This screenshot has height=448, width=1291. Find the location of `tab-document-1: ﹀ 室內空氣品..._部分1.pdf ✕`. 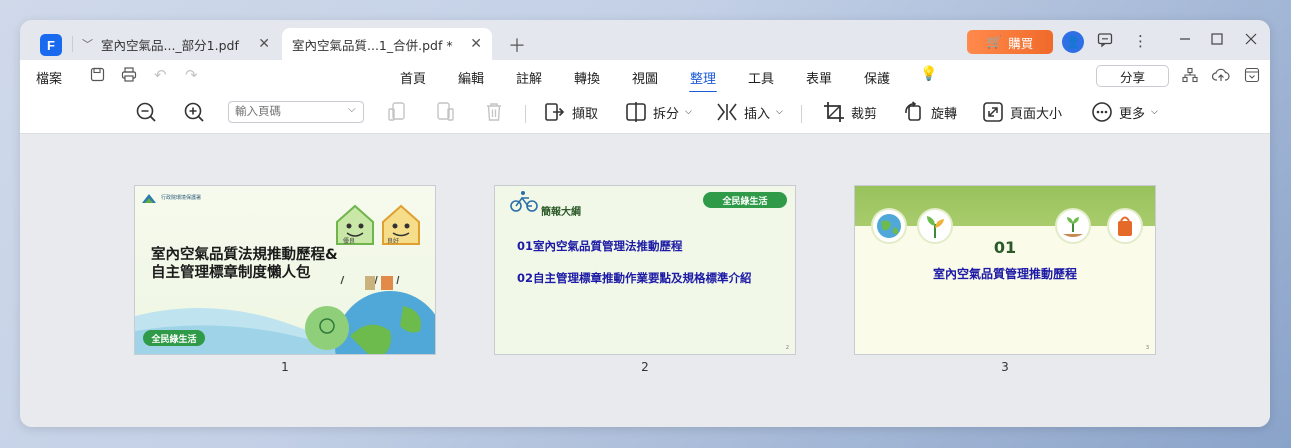

tab-document-1: ﹀ 室內空氣品..._部分1.pdf ✕ is located at coordinates (176, 44).